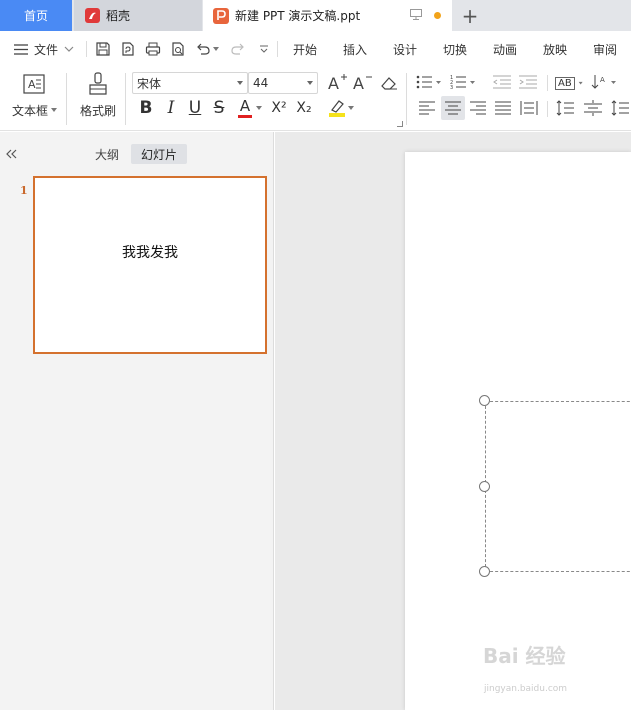  I want to click on menu-insert: 插入, so click(355, 49).